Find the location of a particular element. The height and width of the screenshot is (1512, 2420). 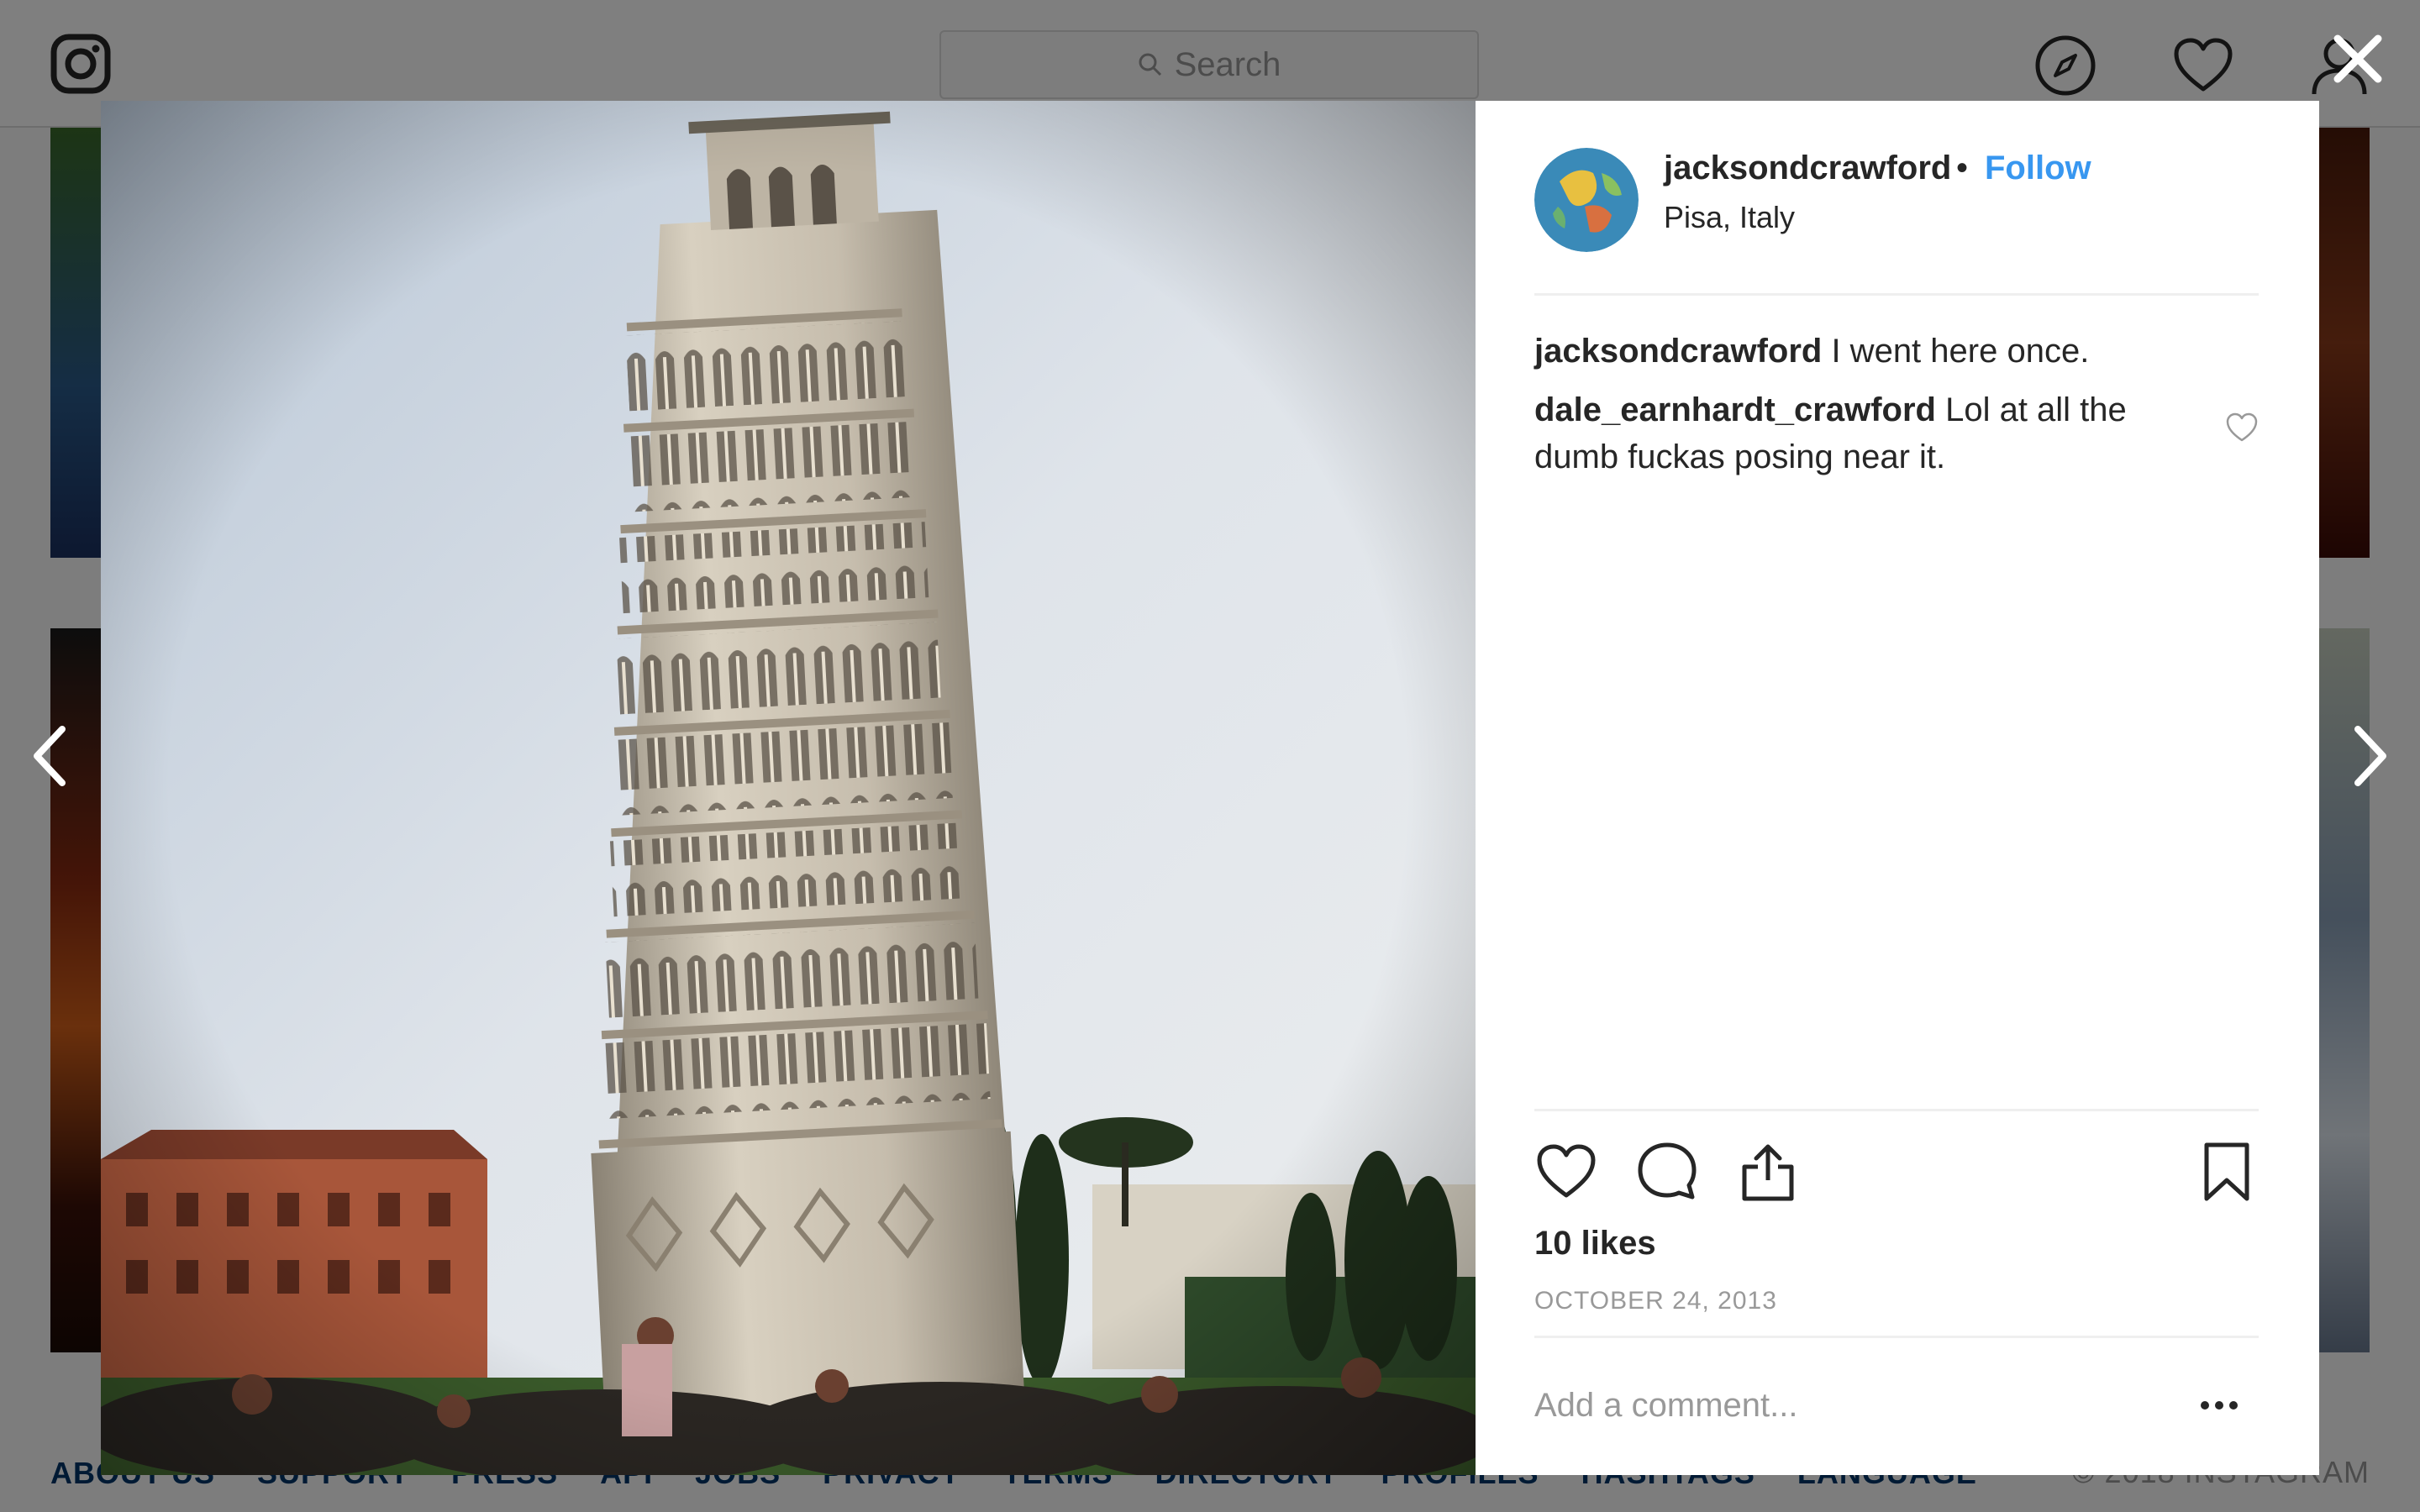

caption-comment: jacksondcrawford I went here once. is located at coordinates (1896, 351).